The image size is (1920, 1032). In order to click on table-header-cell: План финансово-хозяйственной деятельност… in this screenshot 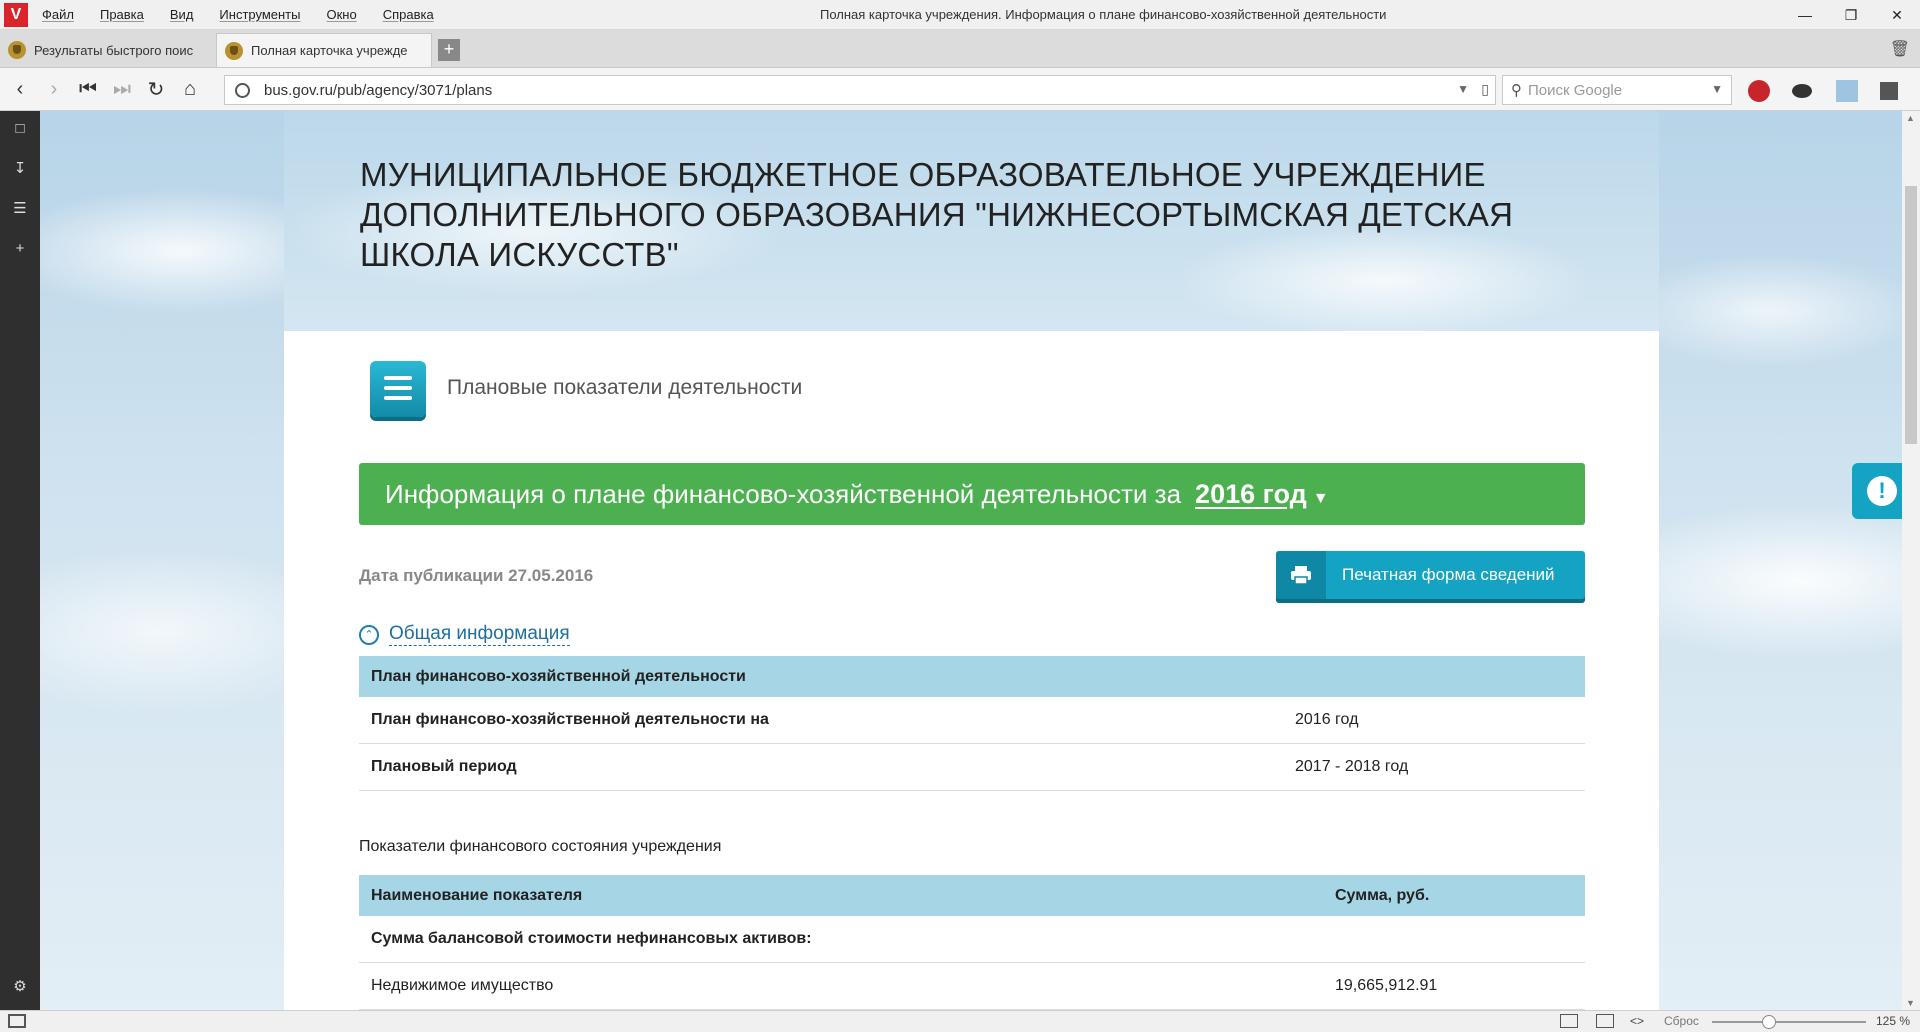, I will do `click(558, 676)`.